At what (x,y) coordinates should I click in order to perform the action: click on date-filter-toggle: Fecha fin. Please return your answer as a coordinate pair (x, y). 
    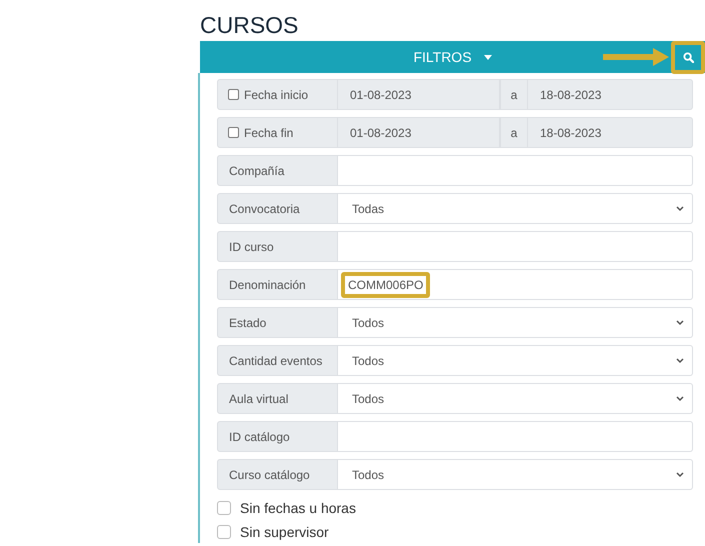
    Looking at the image, I should click on (277, 132).